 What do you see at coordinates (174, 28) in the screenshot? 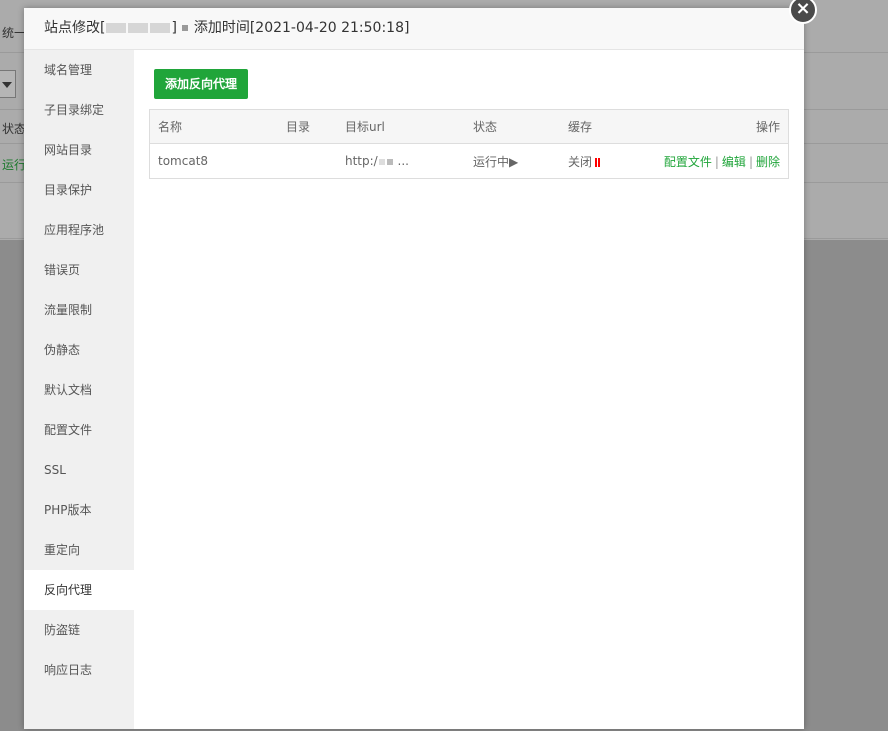
I see `modal-title-suffix: ]` at bounding box center [174, 28].